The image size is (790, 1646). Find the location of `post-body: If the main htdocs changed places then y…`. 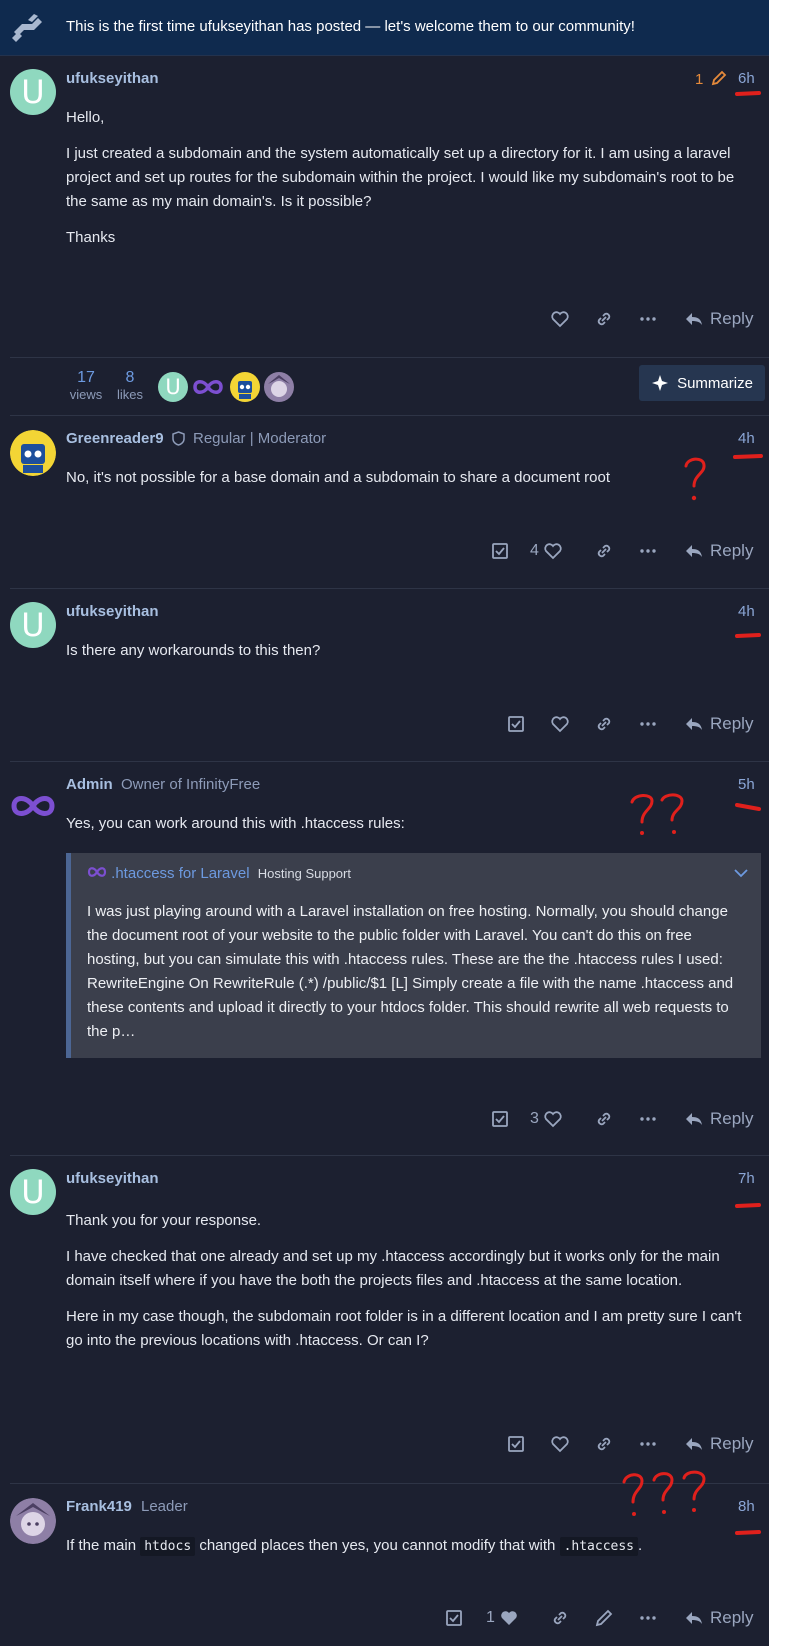

post-body: If the main htdocs changed places then y… is located at coordinates (411, 1552).